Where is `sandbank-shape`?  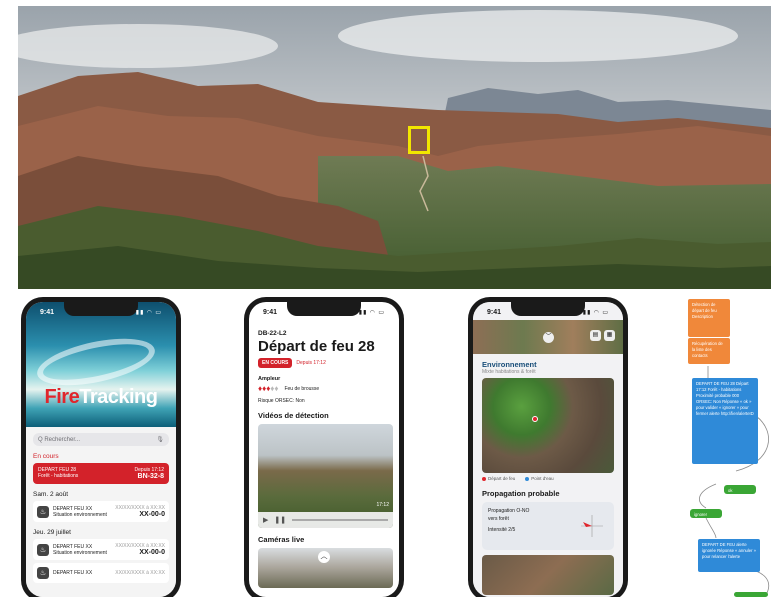
sandbank-shape is located at coordinates (96, 362).